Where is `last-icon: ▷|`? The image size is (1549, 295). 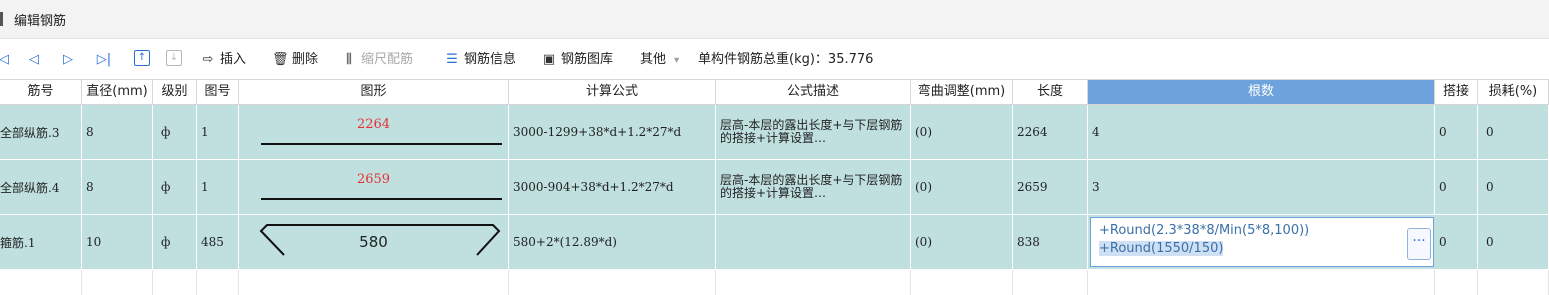 last-icon: ▷| is located at coordinates (104, 60).